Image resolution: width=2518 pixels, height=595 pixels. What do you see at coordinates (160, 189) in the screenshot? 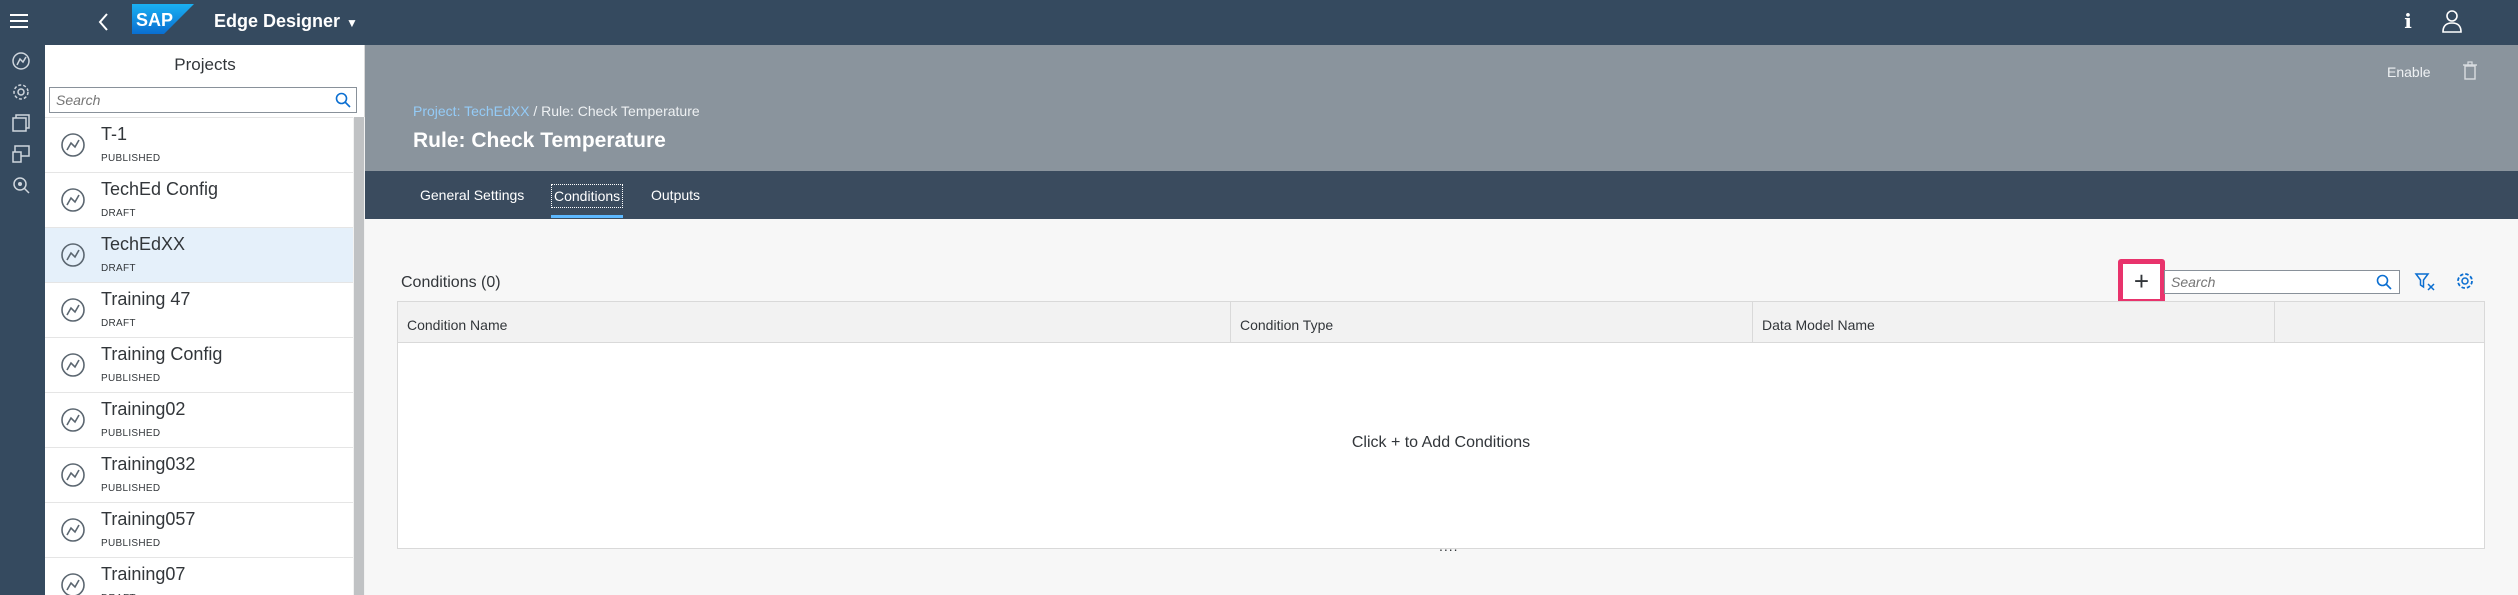
I see `project-name: TechEd Config` at bounding box center [160, 189].